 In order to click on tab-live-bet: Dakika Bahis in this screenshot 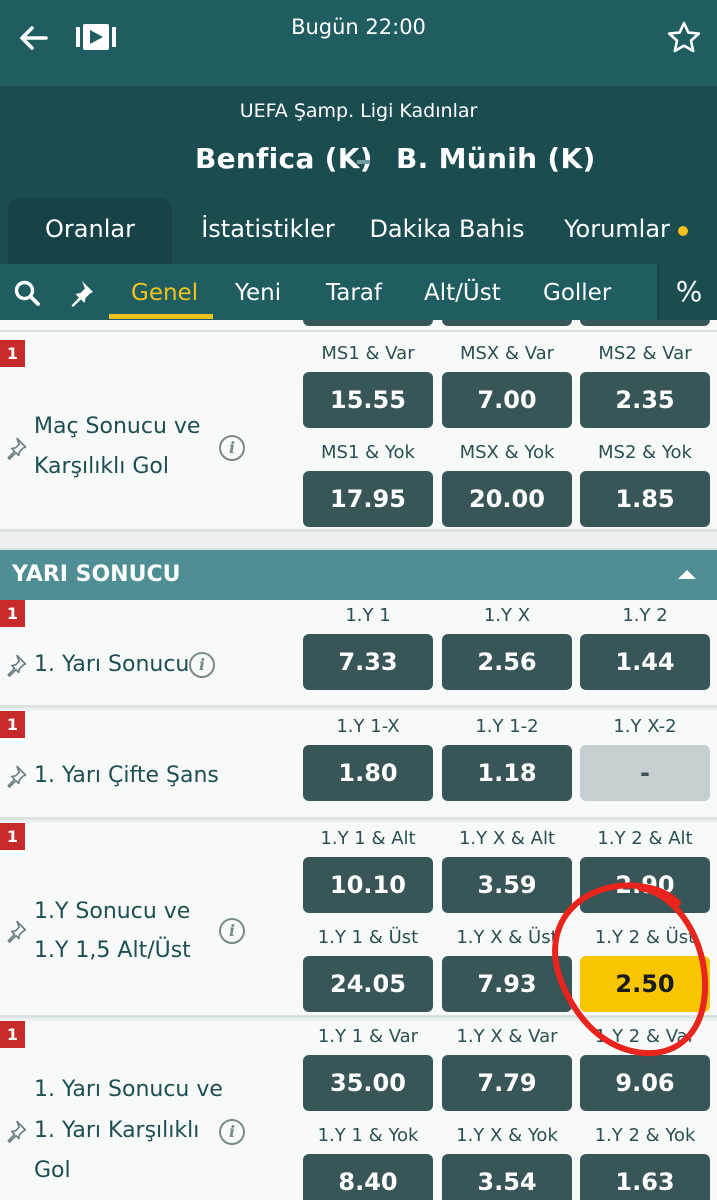, I will do `click(447, 231)`.